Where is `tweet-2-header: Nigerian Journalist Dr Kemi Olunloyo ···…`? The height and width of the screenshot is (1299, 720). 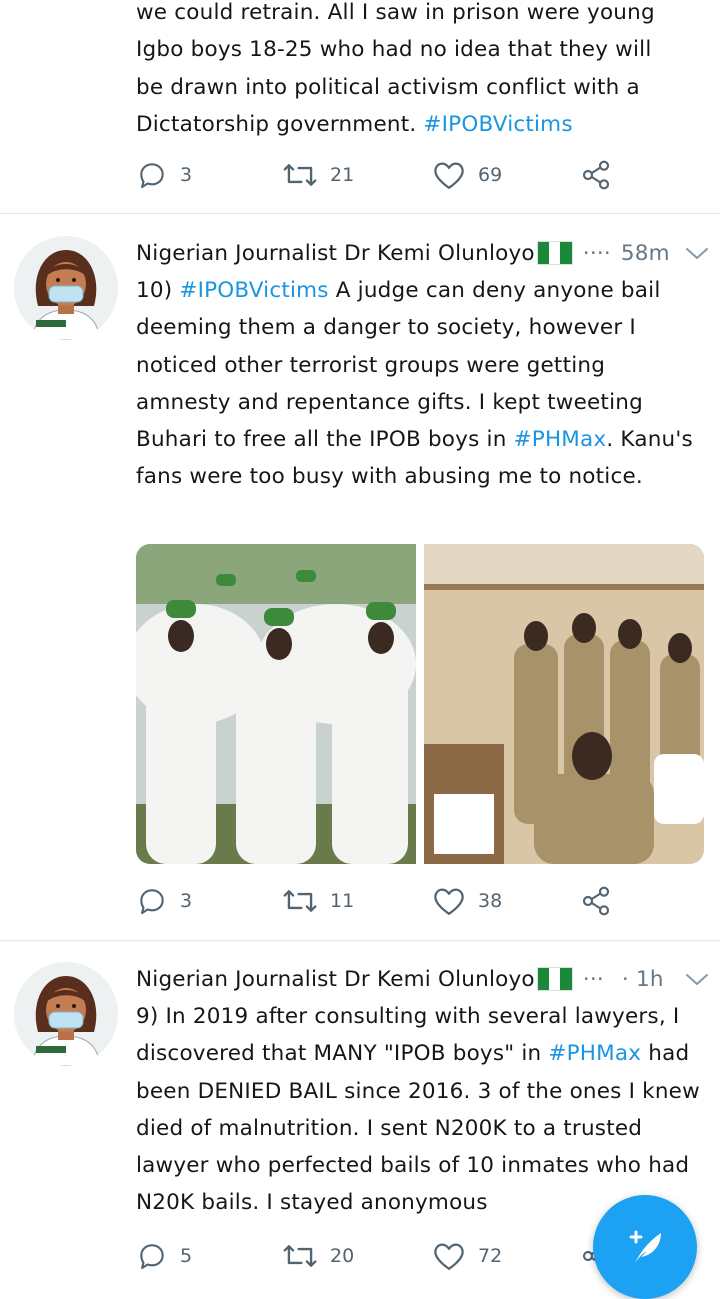 tweet-2-header: Nigerian Journalist Dr Kemi Olunloyo ···… is located at coordinates (423, 253).